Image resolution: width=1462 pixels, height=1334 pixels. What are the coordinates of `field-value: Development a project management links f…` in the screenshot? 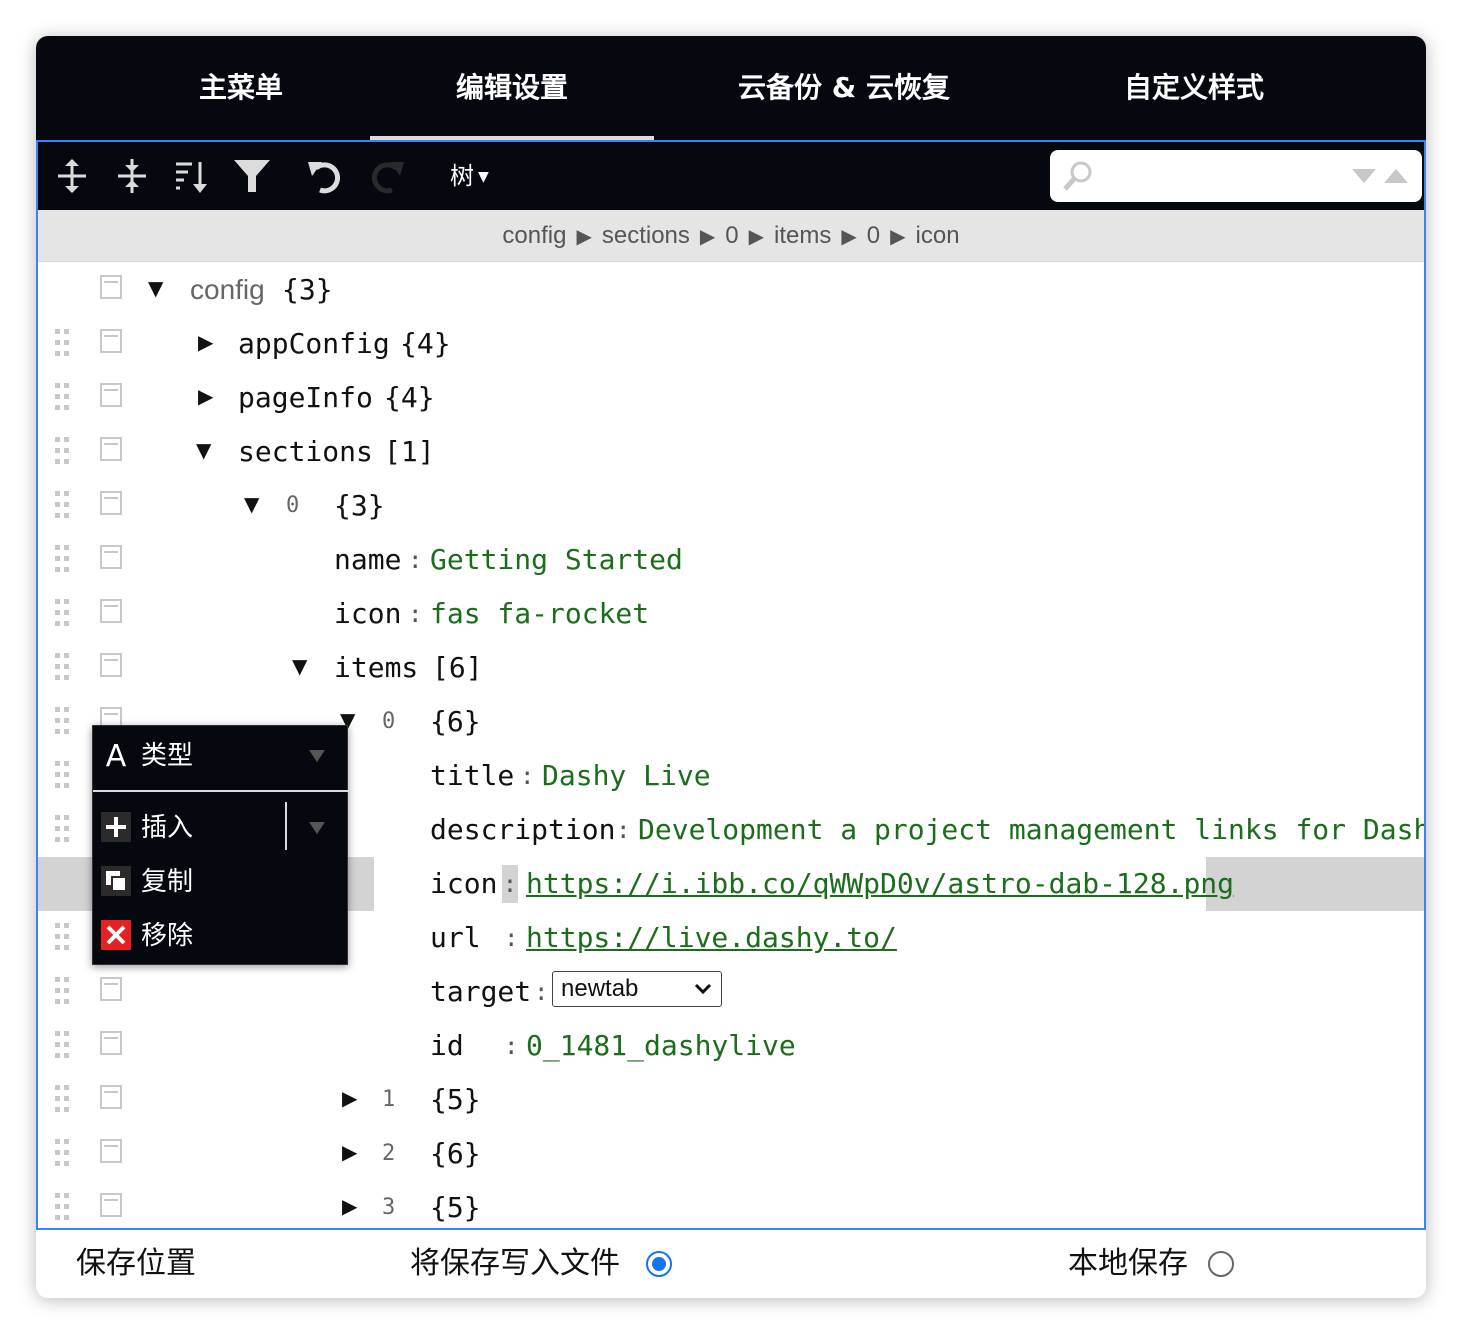 It's located at (1031, 830).